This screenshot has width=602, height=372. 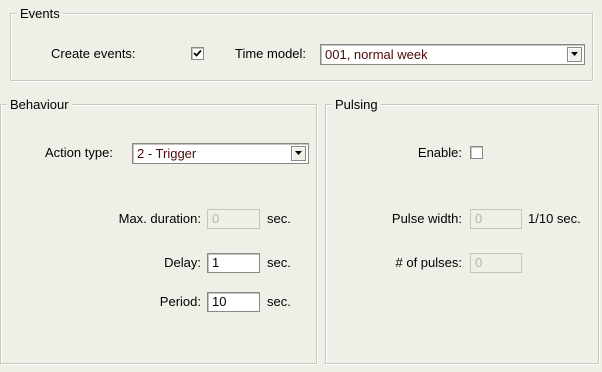 What do you see at coordinates (476, 152) in the screenshot?
I see `enable-checkbox` at bounding box center [476, 152].